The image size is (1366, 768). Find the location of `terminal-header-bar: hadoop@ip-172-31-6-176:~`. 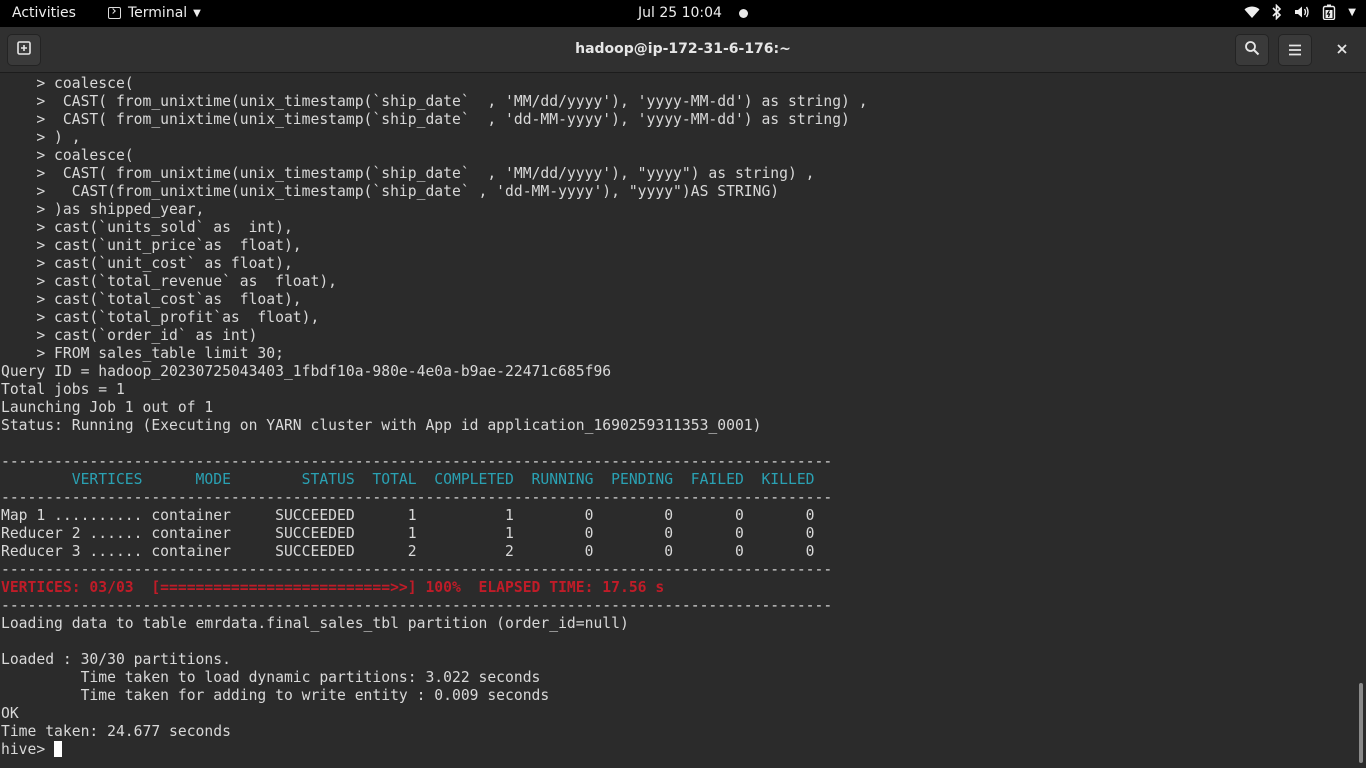

terminal-header-bar: hadoop@ip-172-31-6-176:~ is located at coordinates (683, 50).